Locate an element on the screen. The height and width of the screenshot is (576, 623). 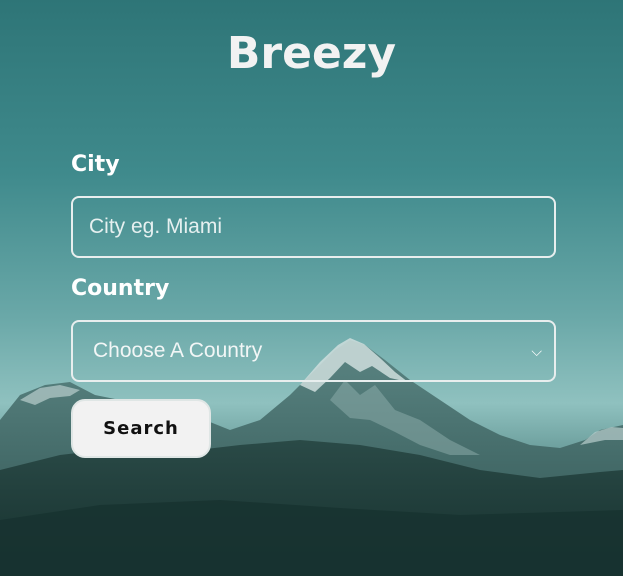
search-button: Search is located at coordinates (141, 428).